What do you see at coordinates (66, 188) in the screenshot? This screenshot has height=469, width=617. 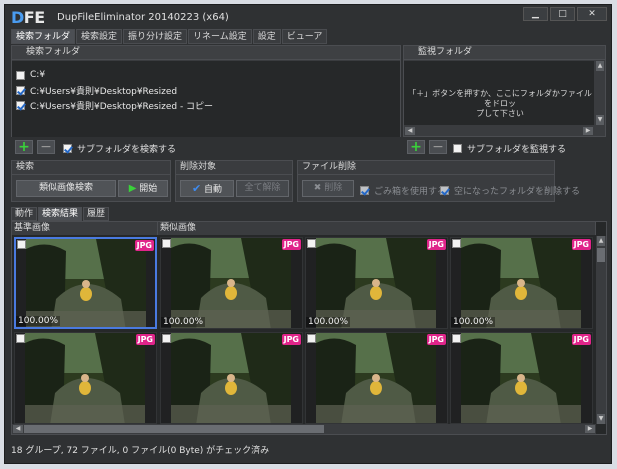 I see `similar-image-search-button: 類似画像検索` at bounding box center [66, 188].